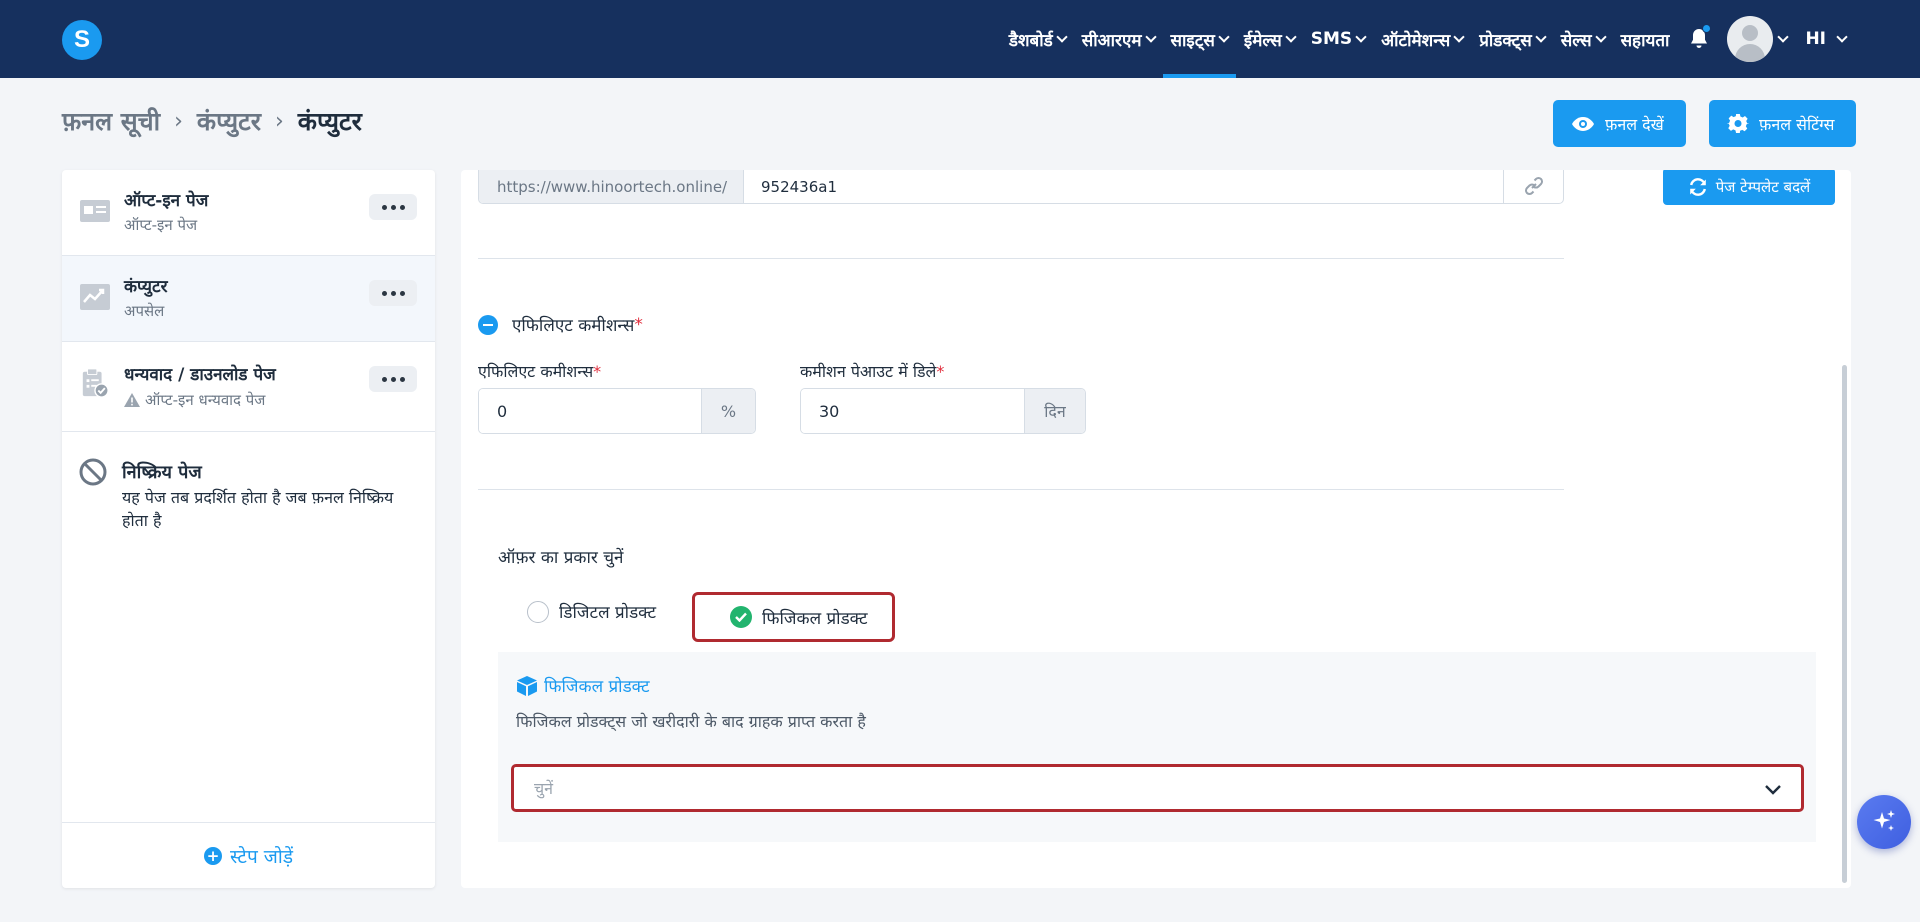  I want to click on link-icon, so click(1533, 186).